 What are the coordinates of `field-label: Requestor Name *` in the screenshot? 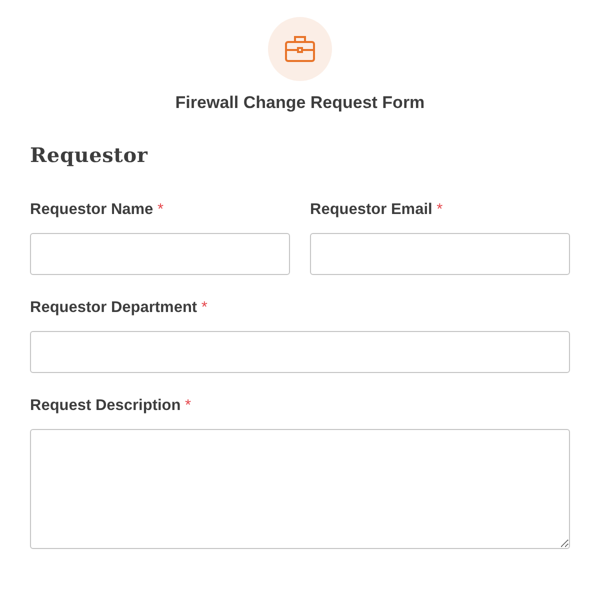 It's located at (97, 210).